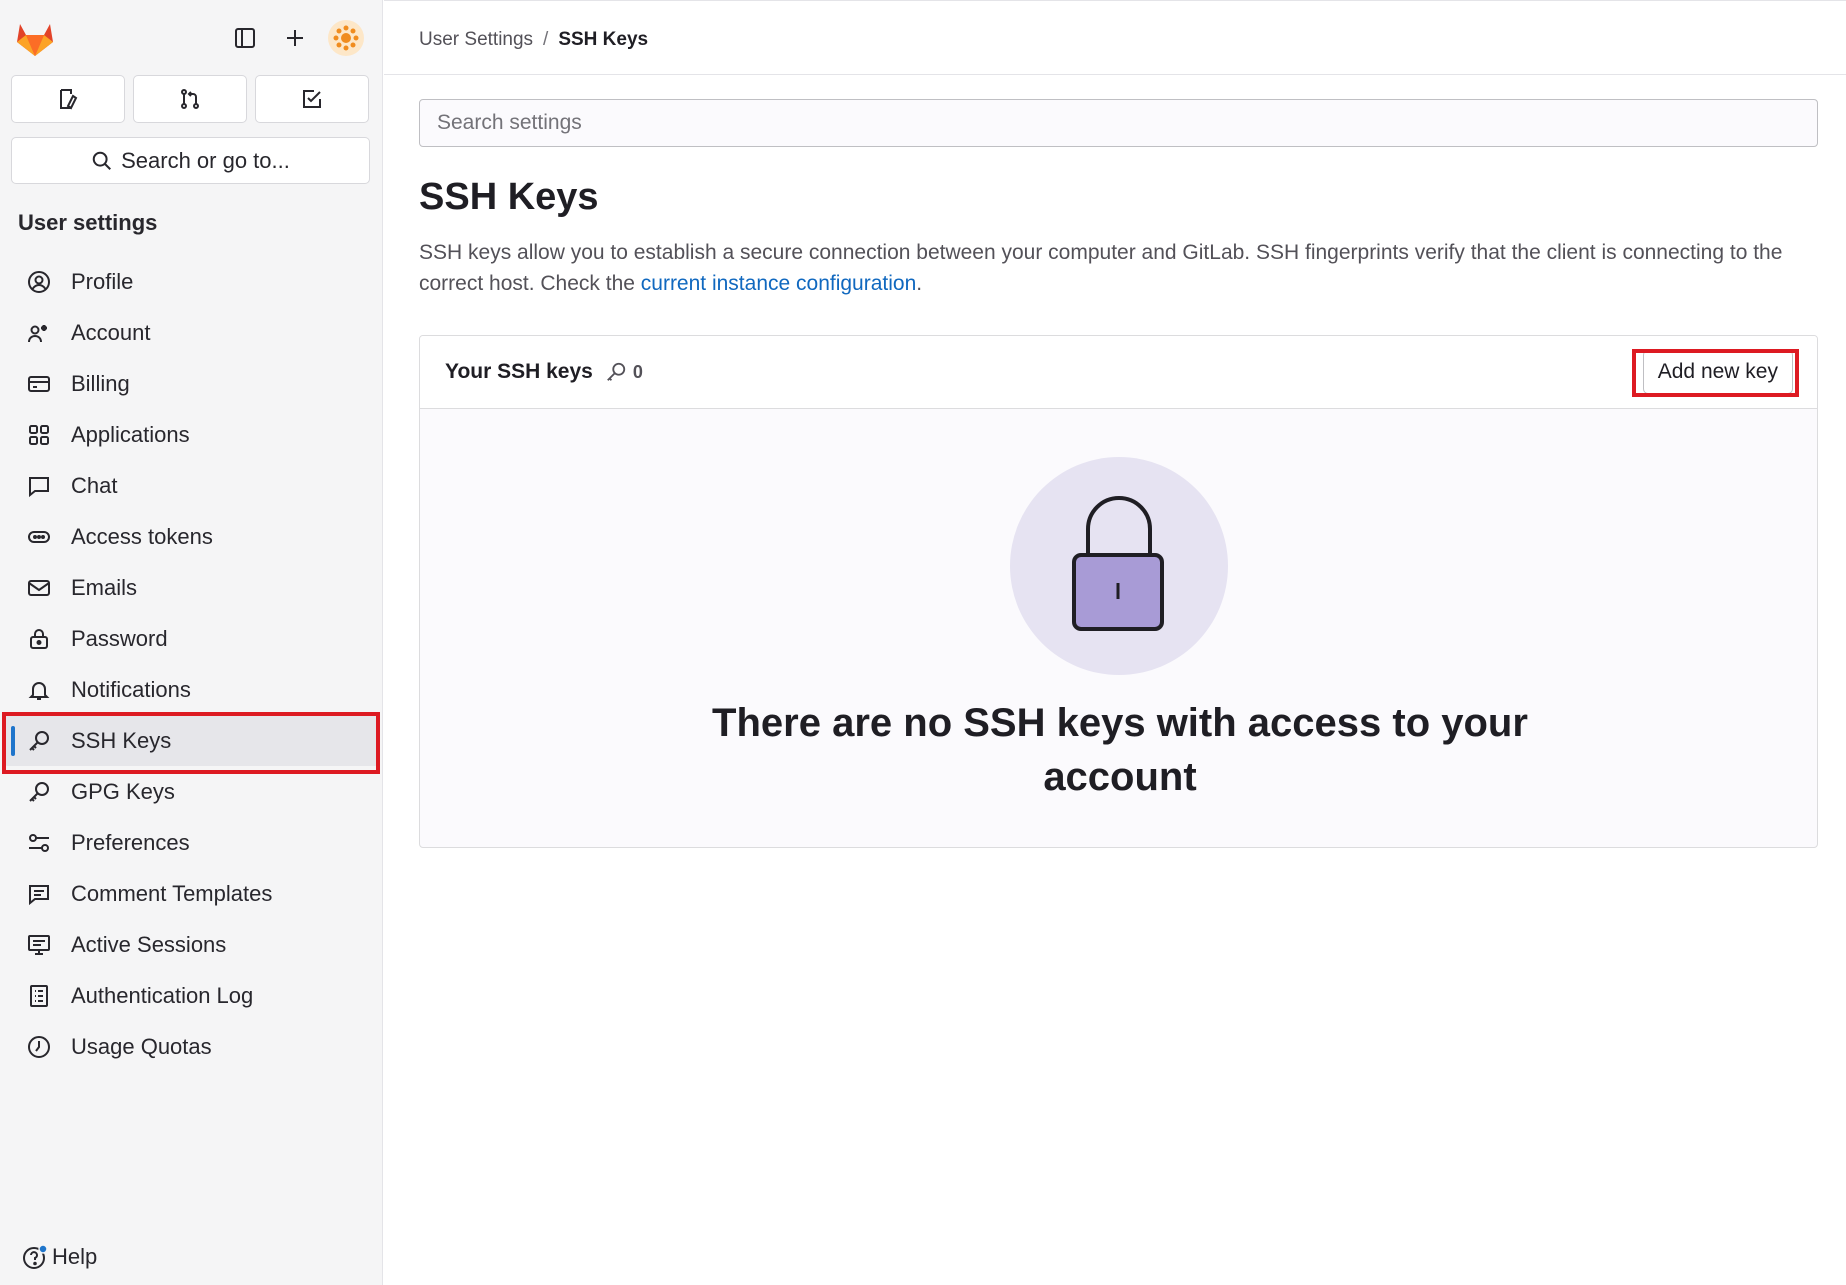  I want to click on top-bar: User Settings / SSH Keys, so click(1115, 37).